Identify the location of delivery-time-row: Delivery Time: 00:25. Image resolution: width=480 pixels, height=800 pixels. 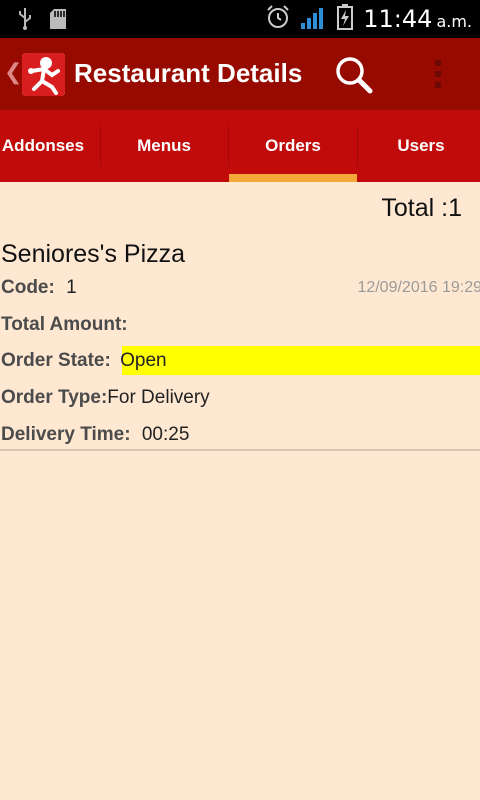
(95, 435).